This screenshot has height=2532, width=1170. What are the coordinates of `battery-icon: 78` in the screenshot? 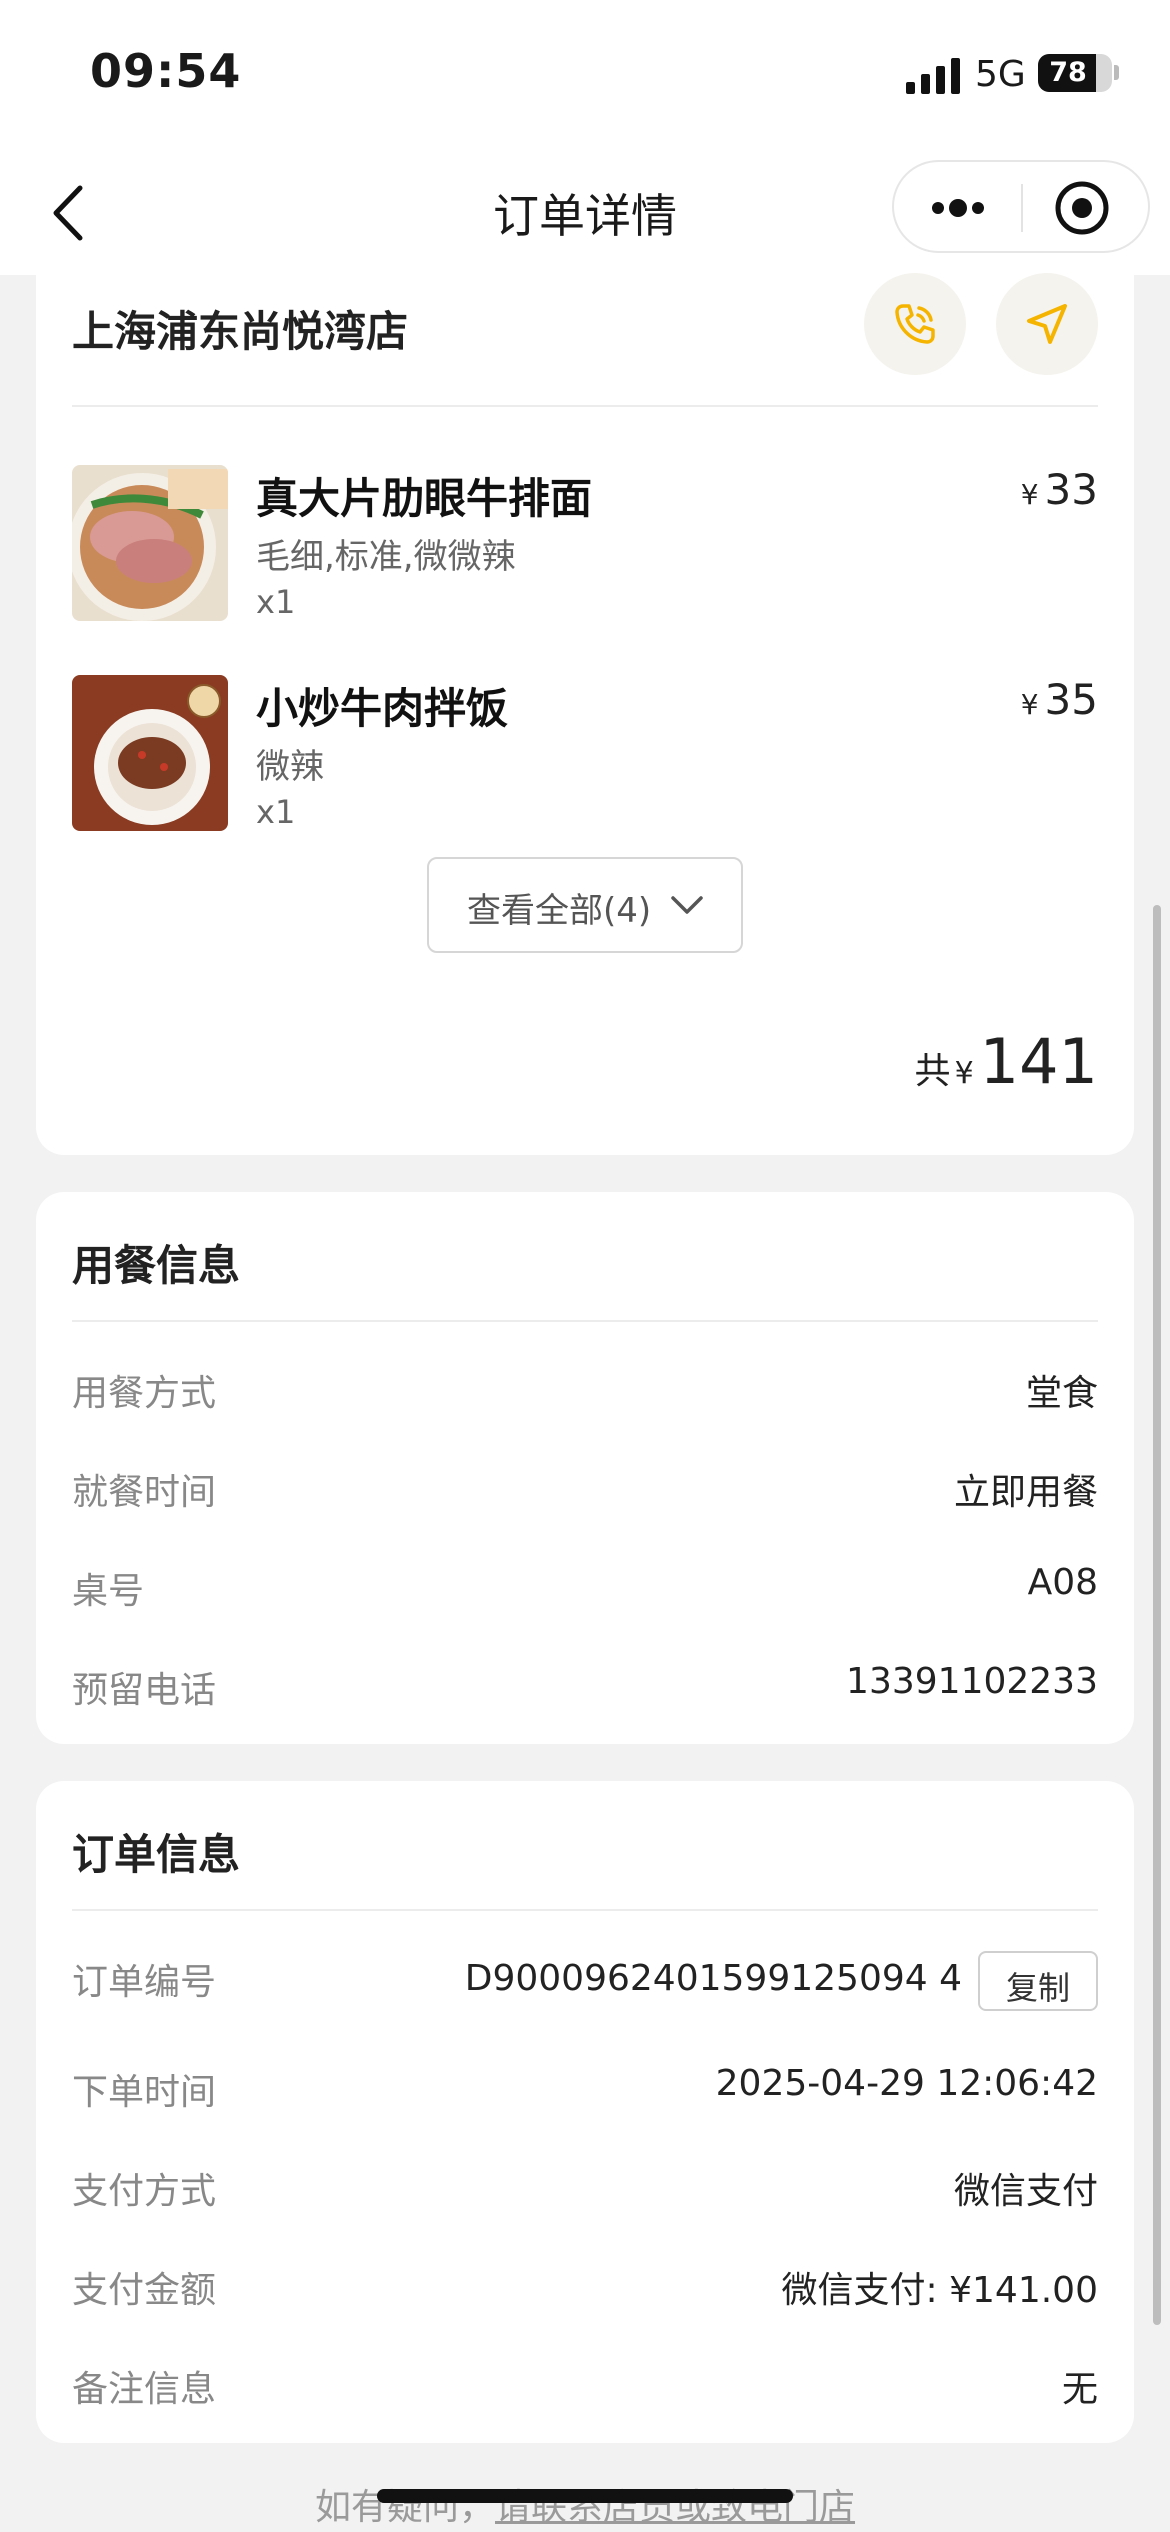 It's located at (1075, 73).